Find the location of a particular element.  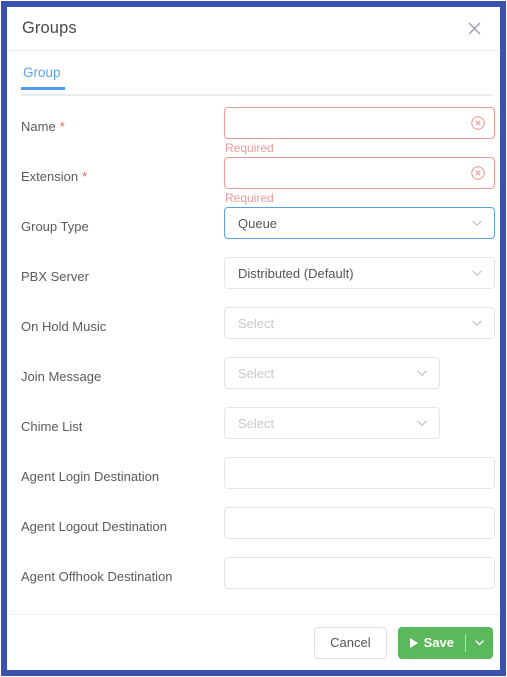

error-message-name: Required is located at coordinates (249, 148).